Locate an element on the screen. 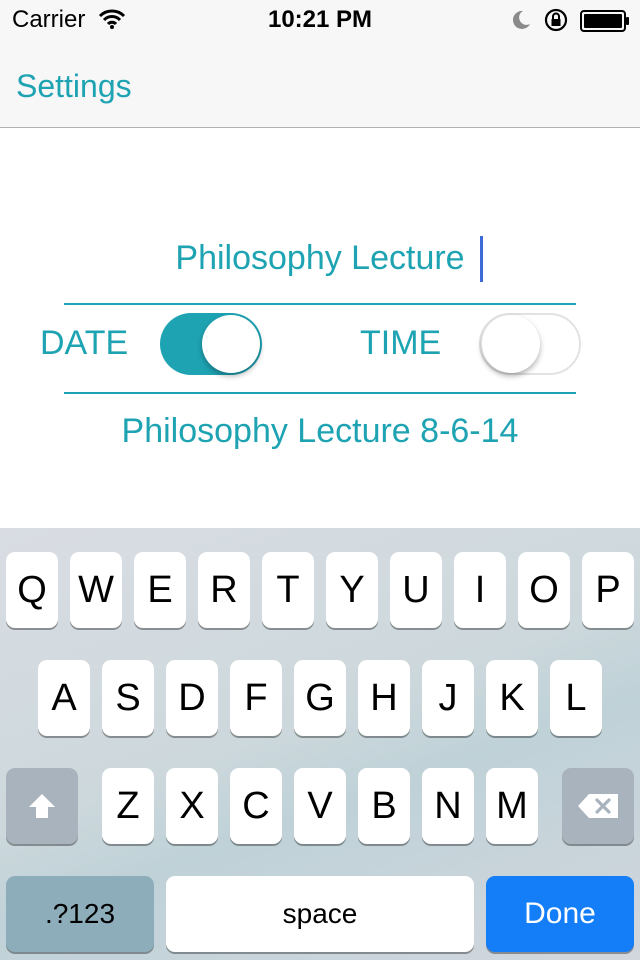 This screenshot has width=640, height=960. key-f: F is located at coordinates (256, 698).